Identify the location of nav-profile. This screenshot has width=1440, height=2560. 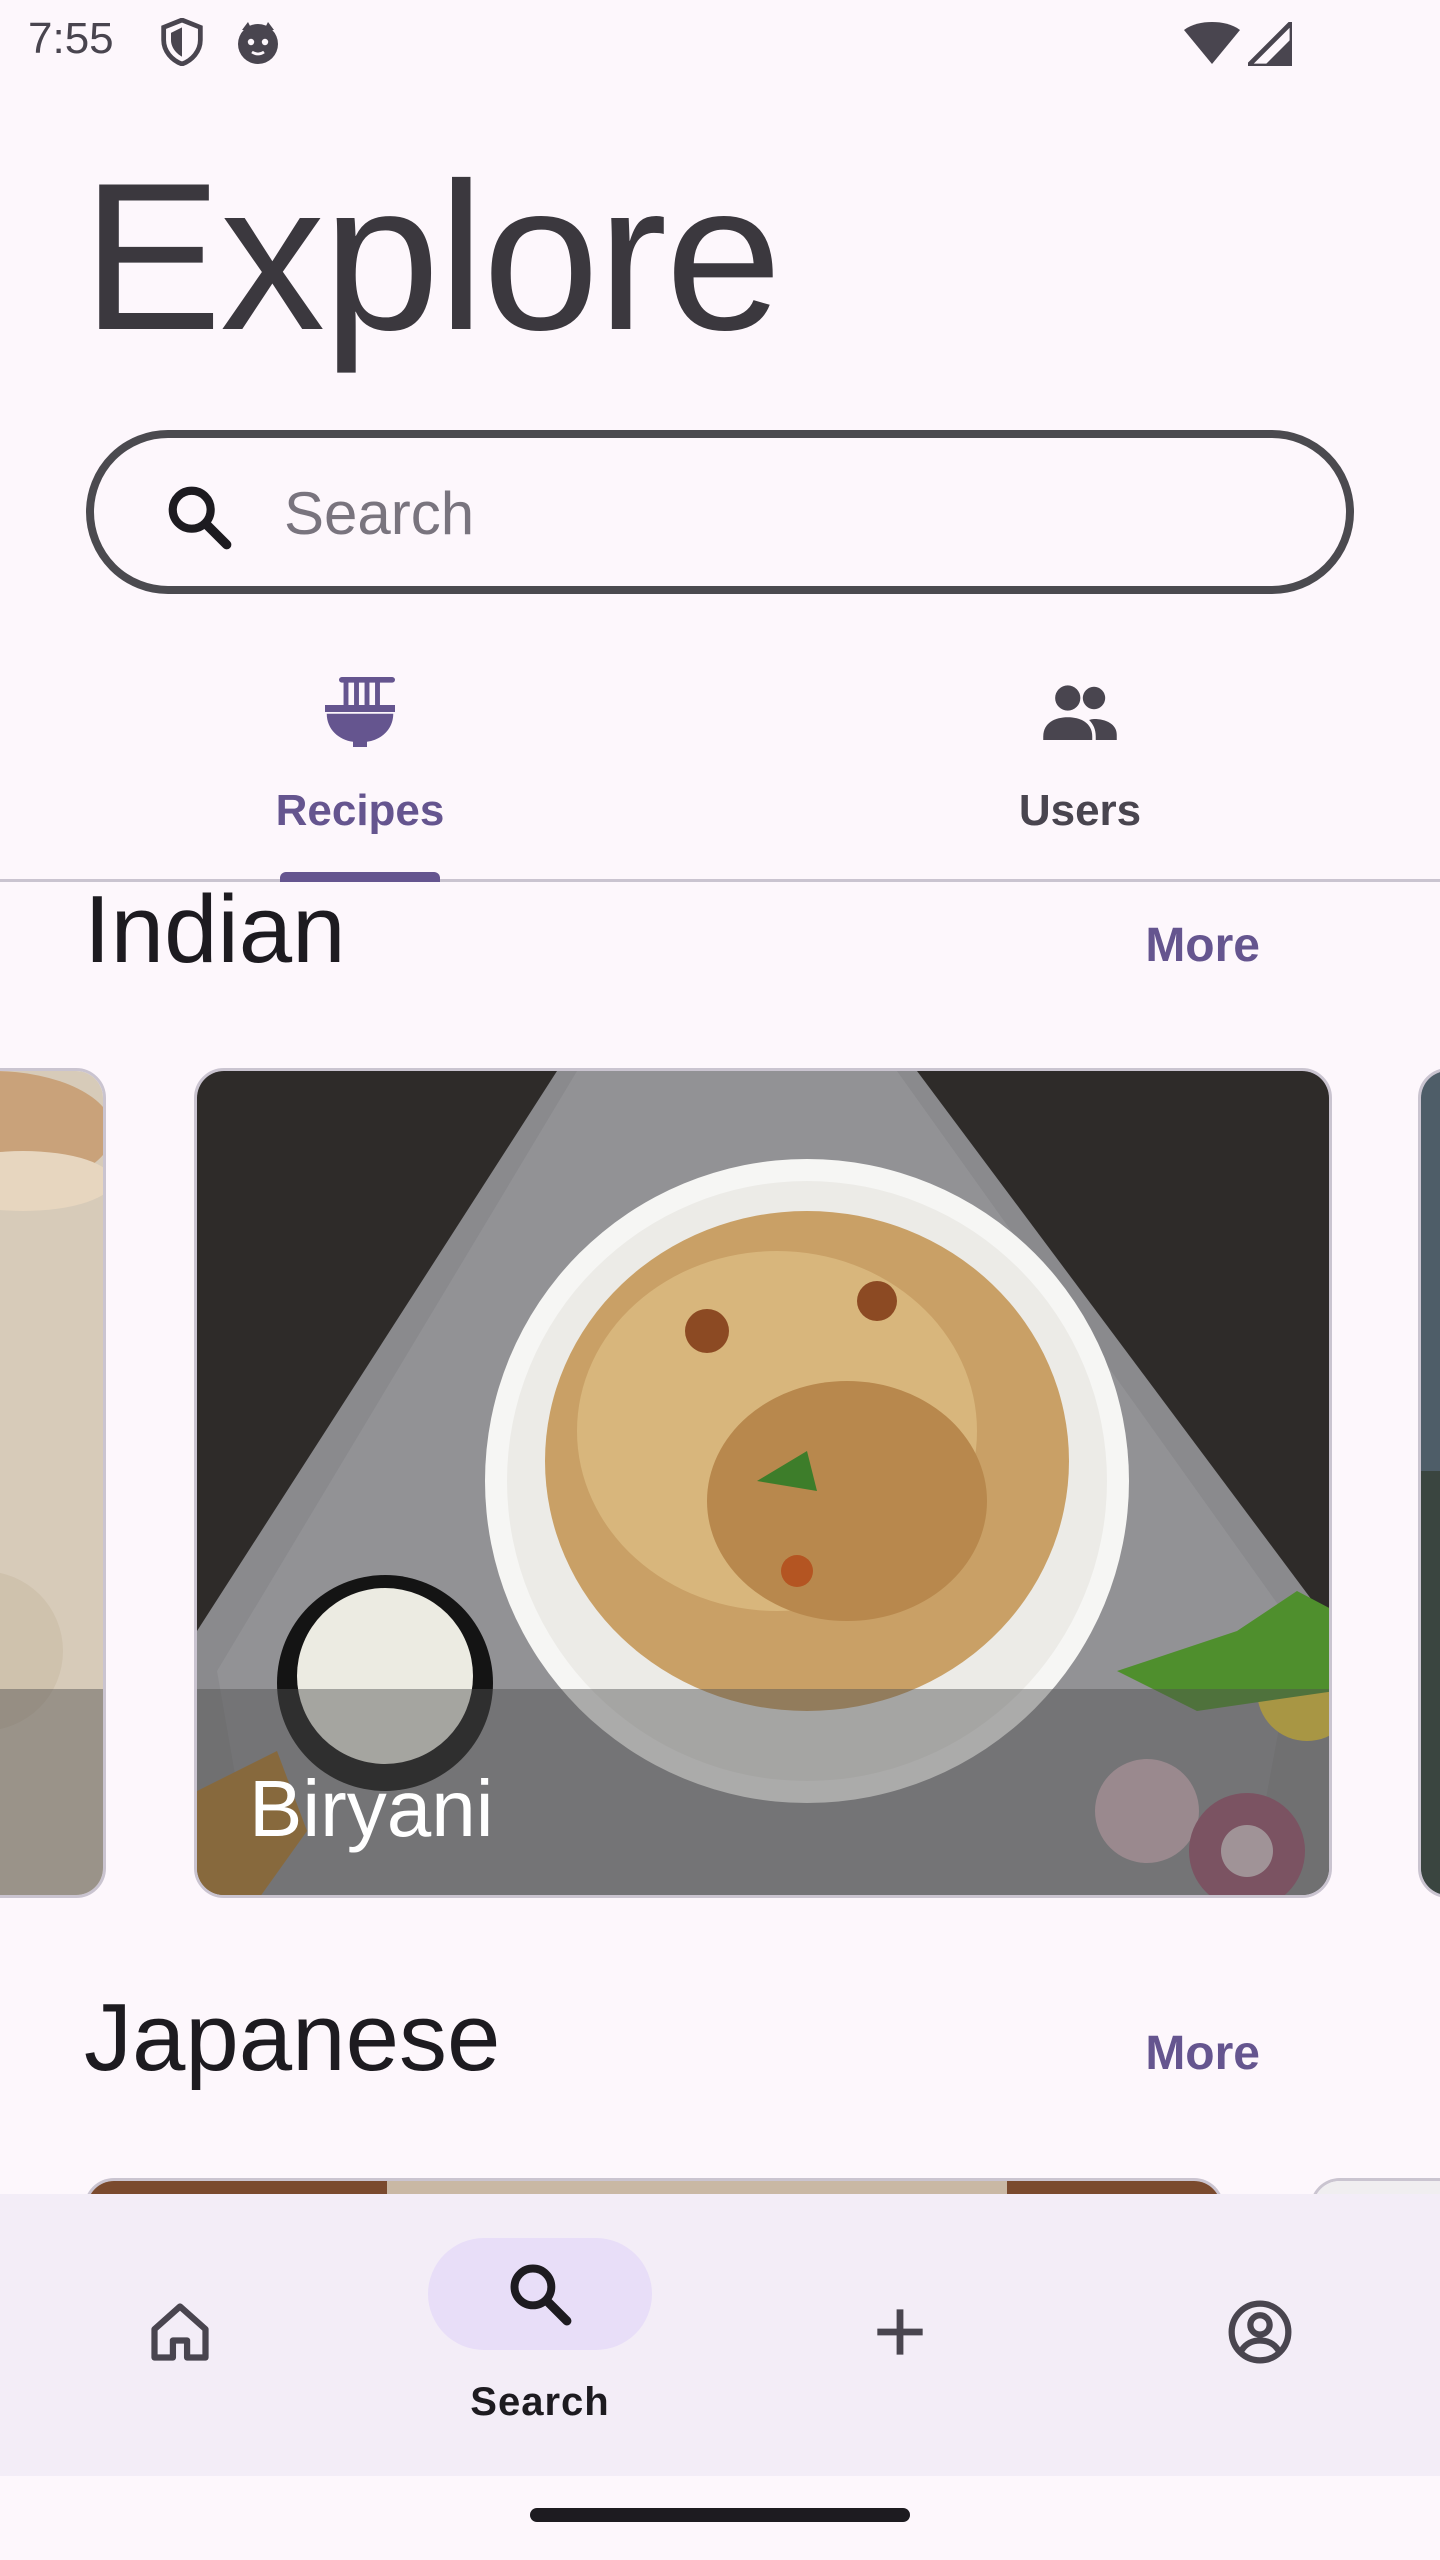
(1260, 2335).